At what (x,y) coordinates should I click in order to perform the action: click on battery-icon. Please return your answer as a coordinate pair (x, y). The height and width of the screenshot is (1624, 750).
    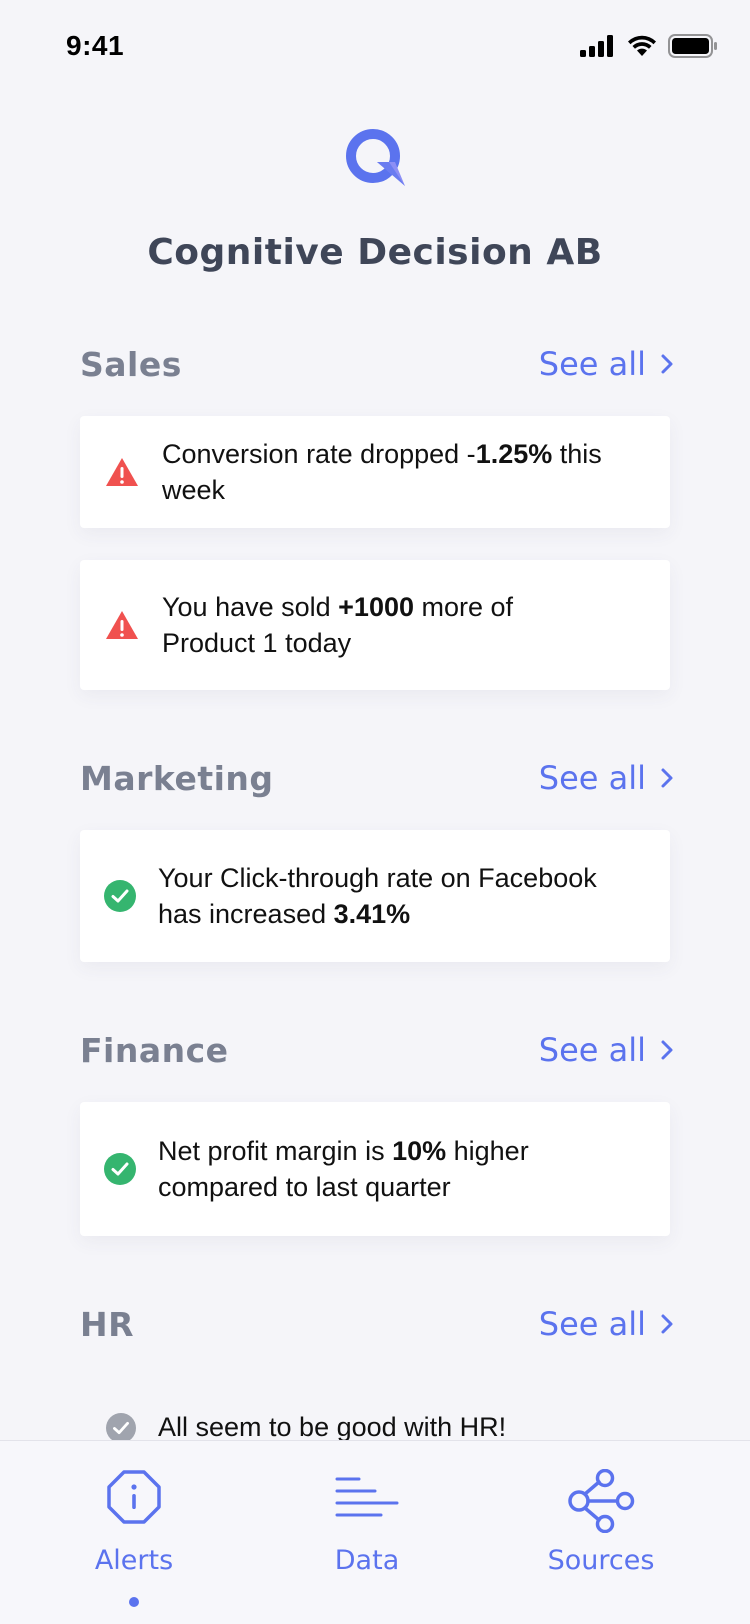
    Looking at the image, I should click on (692, 46).